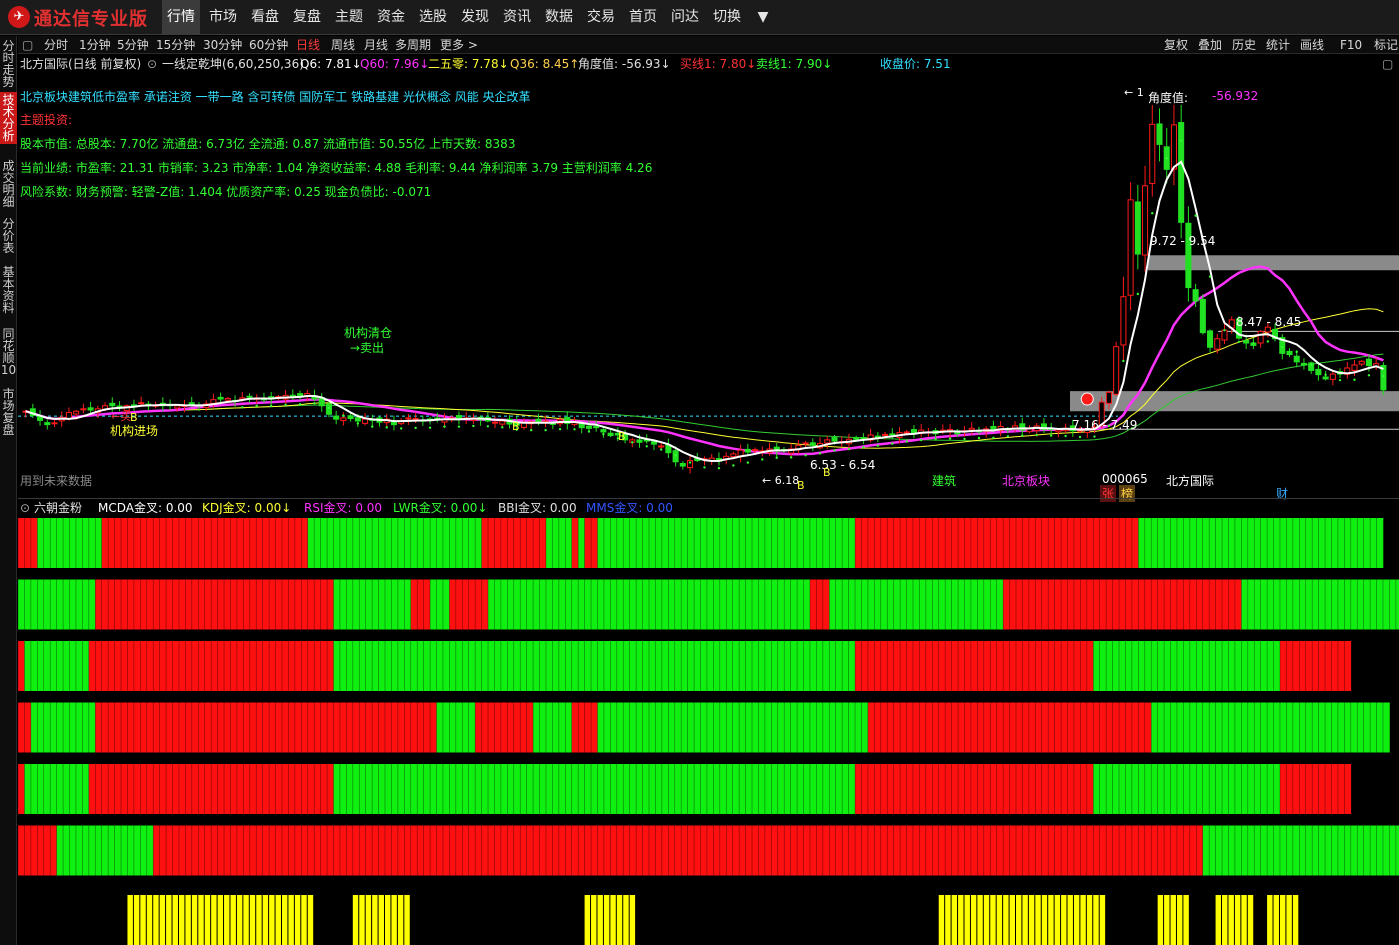  I want to click on btn-lishi: 历史, so click(1244, 45).